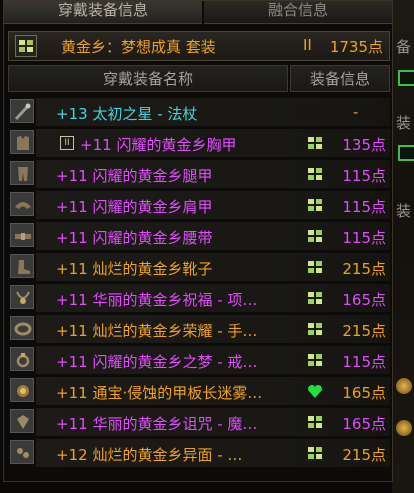 The height and width of the screenshot is (493, 414). I want to click on set-emblem-icon, so click(26, 46).